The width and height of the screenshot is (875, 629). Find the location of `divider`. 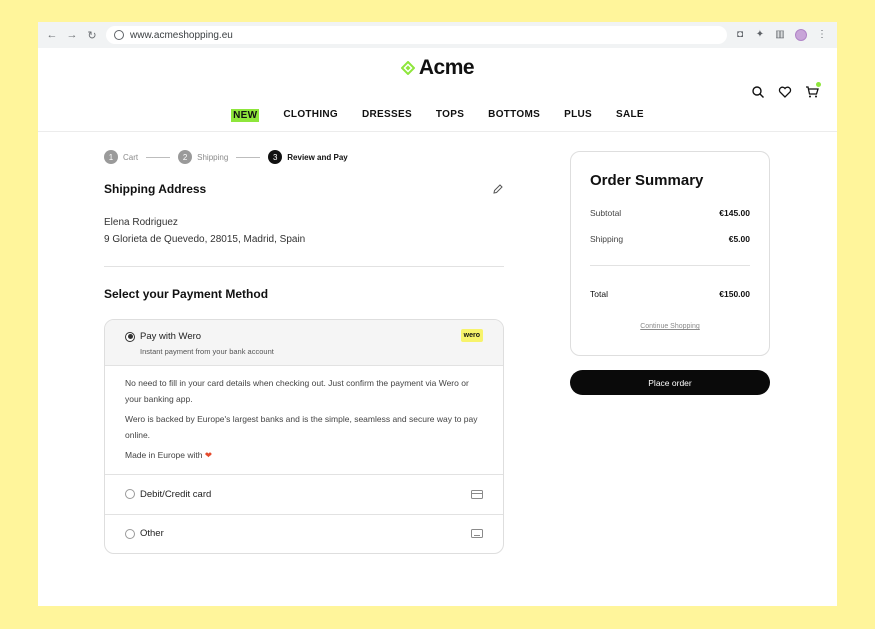

divider is located at coordinates (304, 266).